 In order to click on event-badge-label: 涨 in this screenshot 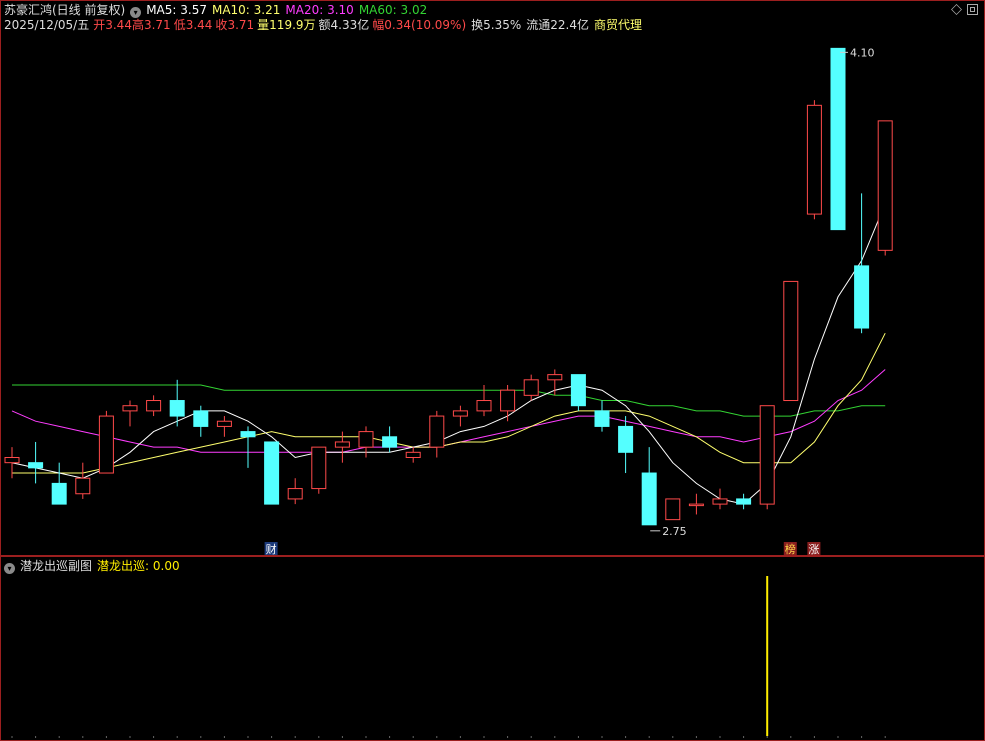, I will do `click(813, 549)`.